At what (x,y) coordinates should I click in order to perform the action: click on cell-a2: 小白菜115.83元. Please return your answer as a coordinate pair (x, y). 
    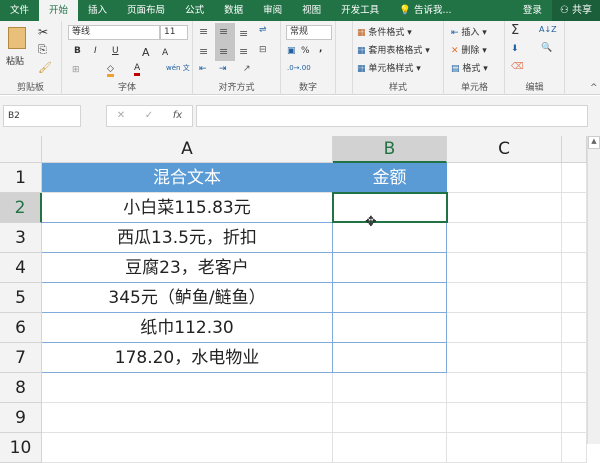
    Looking at the image, I should click on (187, 208).